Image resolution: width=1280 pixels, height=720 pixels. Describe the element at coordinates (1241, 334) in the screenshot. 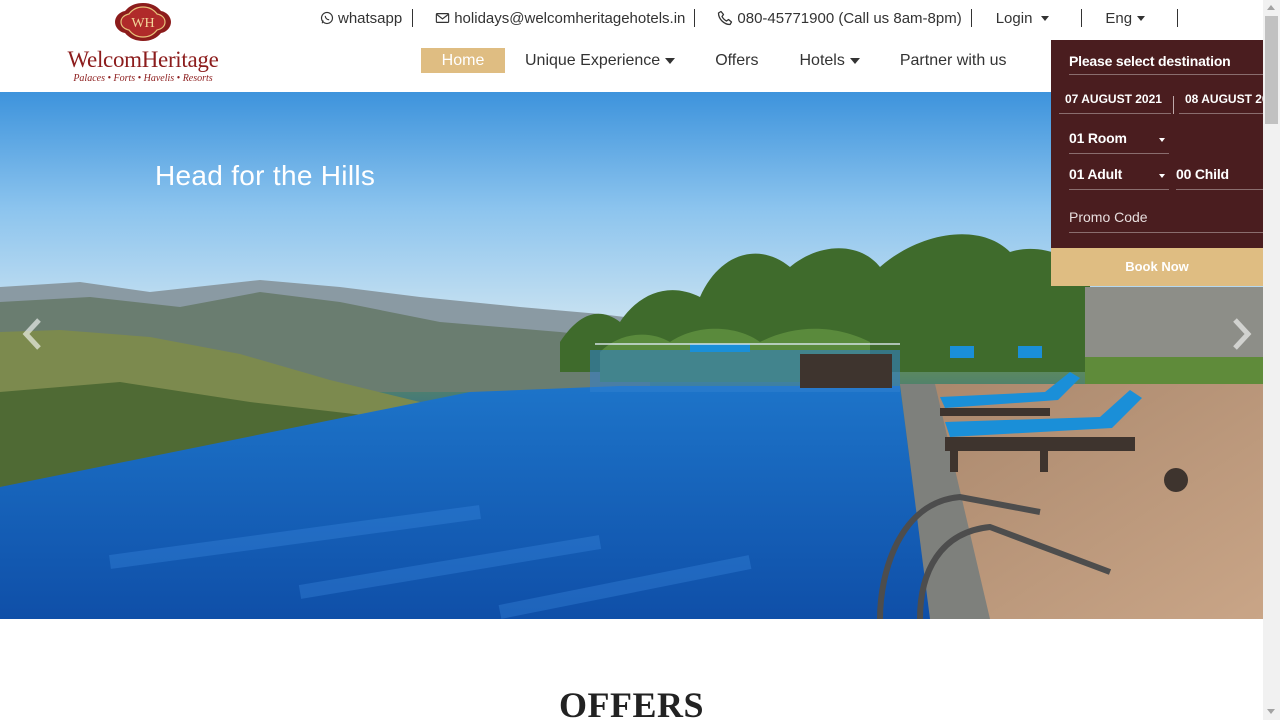

I see `carousel-next-icon` at that location.